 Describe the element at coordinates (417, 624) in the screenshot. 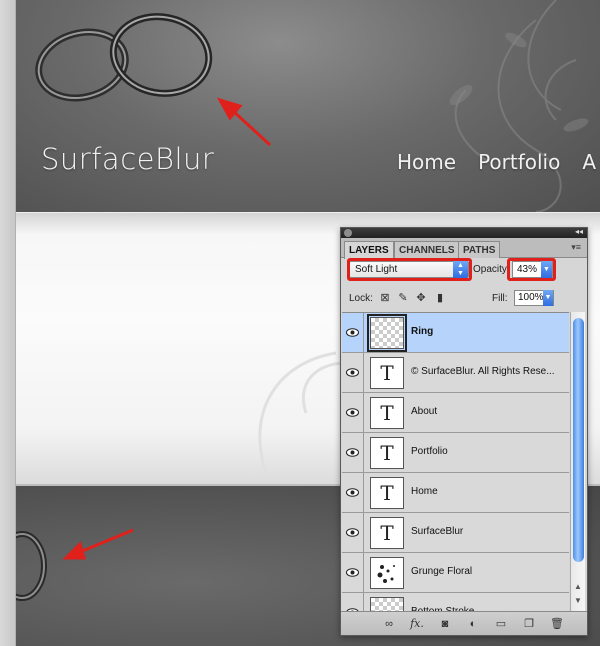

I see `fx-icon: fx.` at that location.